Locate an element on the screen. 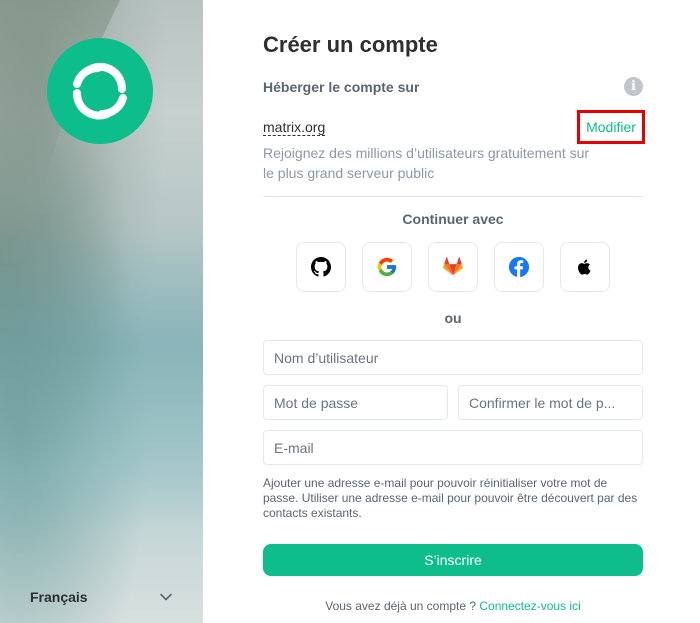 The height and width of the screenshot is (623, 700). sso-buttons is located at coordinates (453, 267).